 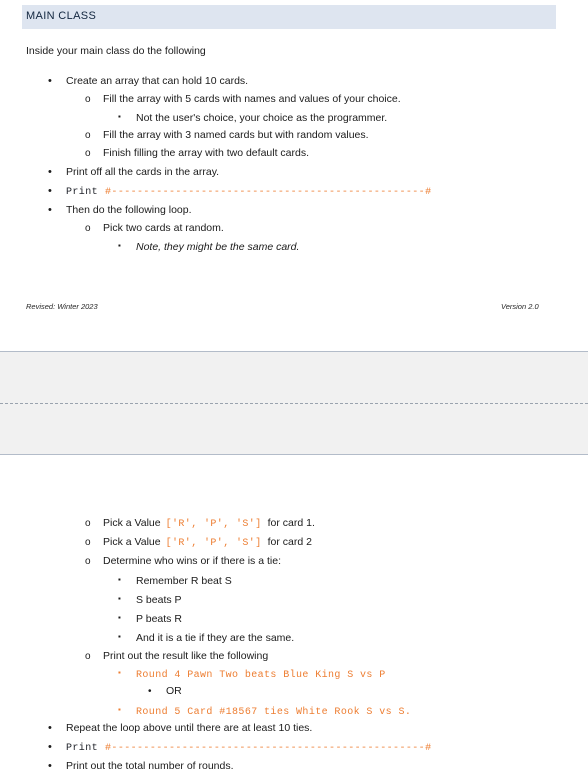 I want to click on sample-output-line: ▪ Round 4 Pawn Two beats Blue King S vs P, so click(x=252, y=674).